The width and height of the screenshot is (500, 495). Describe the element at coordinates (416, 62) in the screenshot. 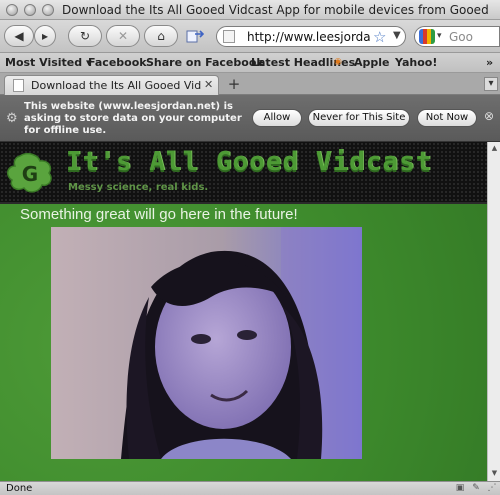

I see `bookmark-yahoo: Yahoo!` at that location.